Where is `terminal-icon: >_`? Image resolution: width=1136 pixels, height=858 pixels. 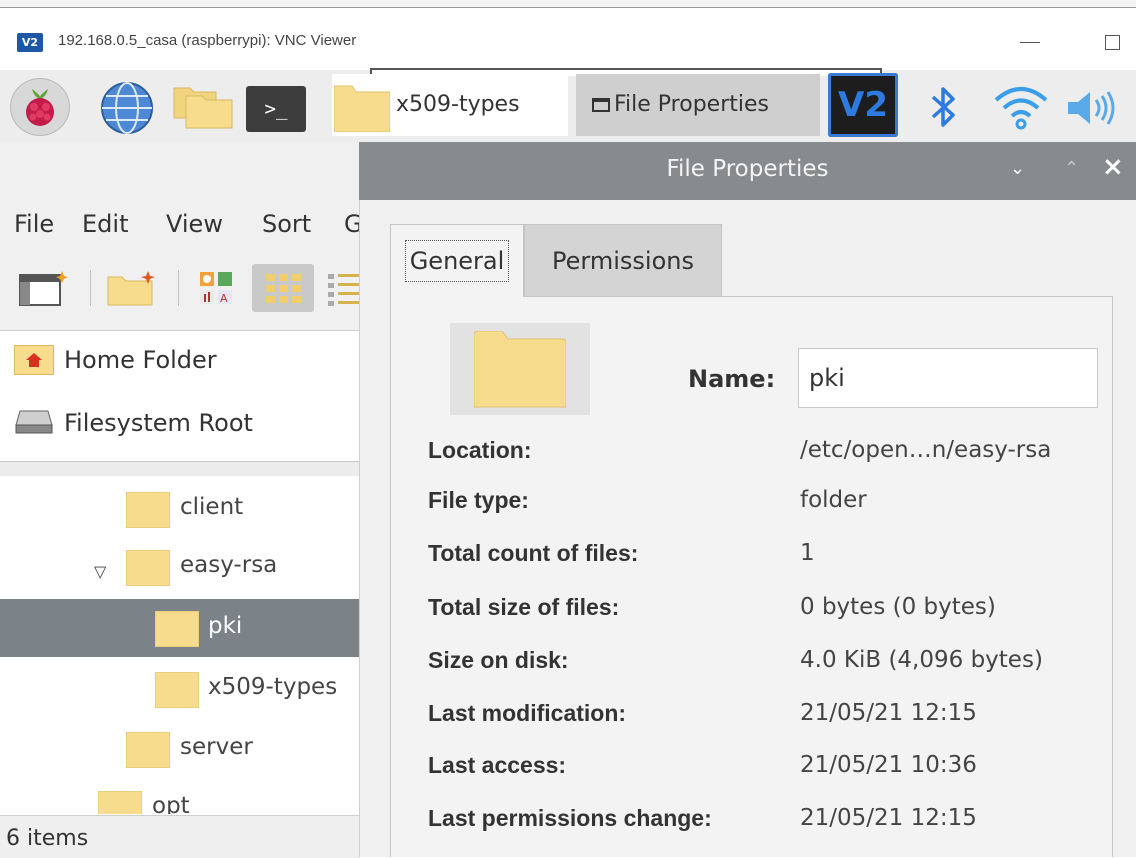
terminal-icon: >_ is located at coordinates (276, 109).